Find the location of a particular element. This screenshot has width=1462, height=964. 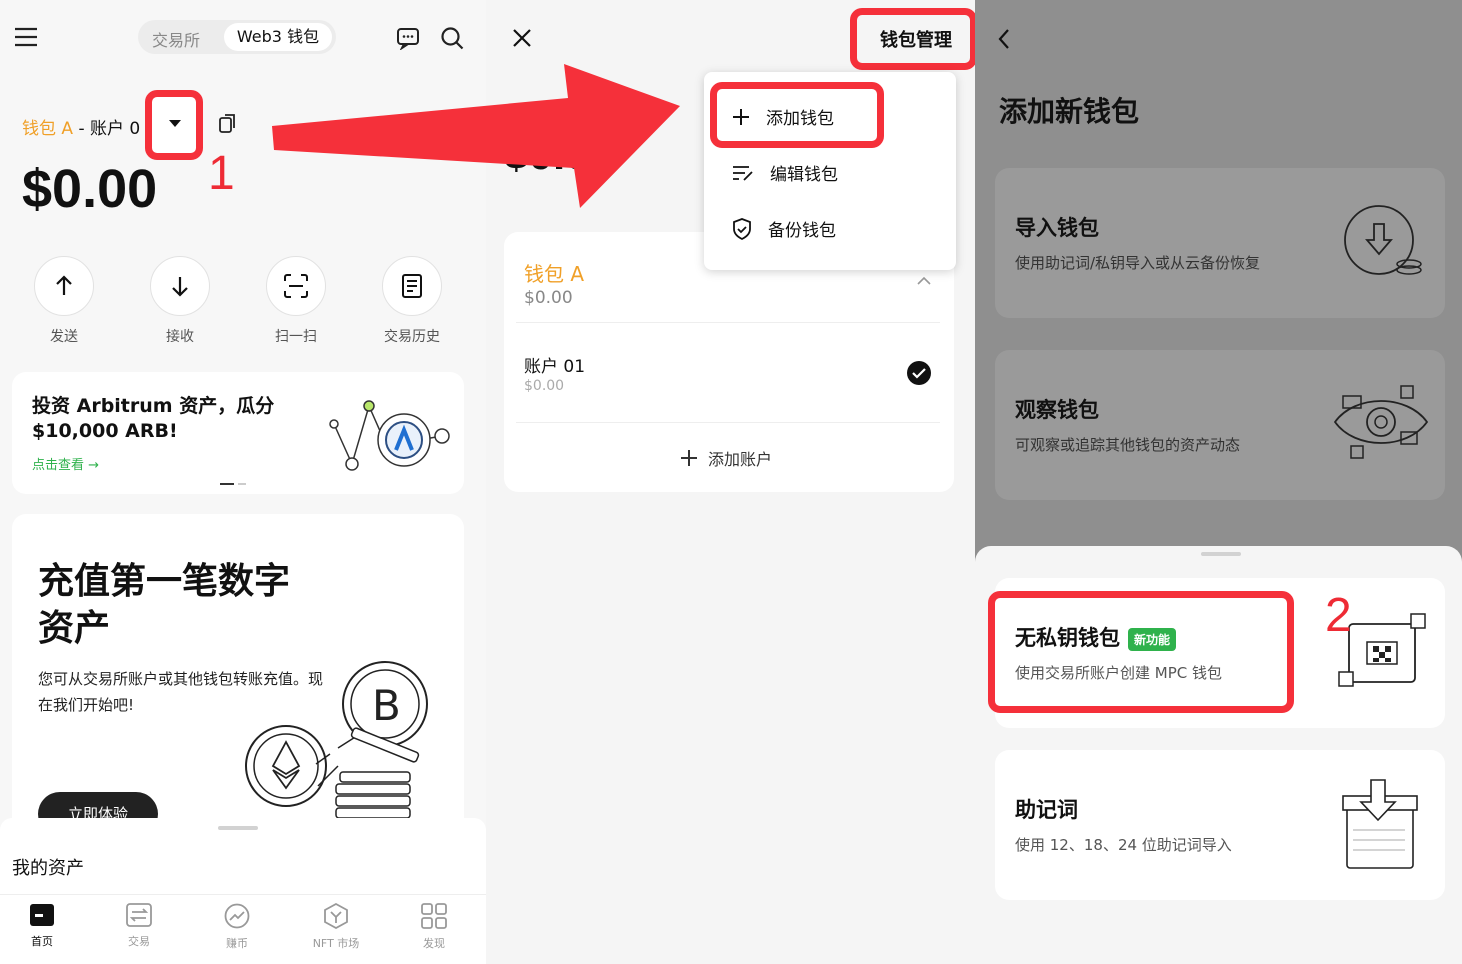

crypto-coins-illustration: B is located at coordinates (336, 740).